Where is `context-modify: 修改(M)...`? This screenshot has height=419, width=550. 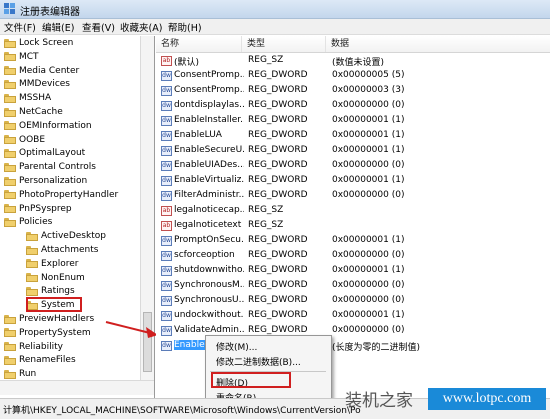 context-modify: 修改(M)... is located at coordinates (236, 346).